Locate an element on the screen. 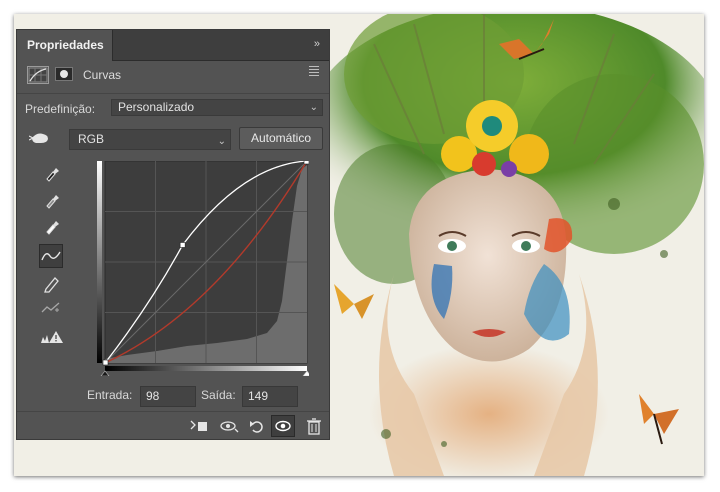  tab-properties: Propriedades is located at coordinates (65, 45).